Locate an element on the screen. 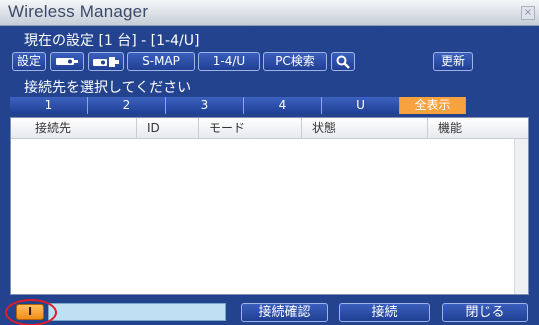 The image size is (539, 325). search-button is located at coordinates (343, 61).